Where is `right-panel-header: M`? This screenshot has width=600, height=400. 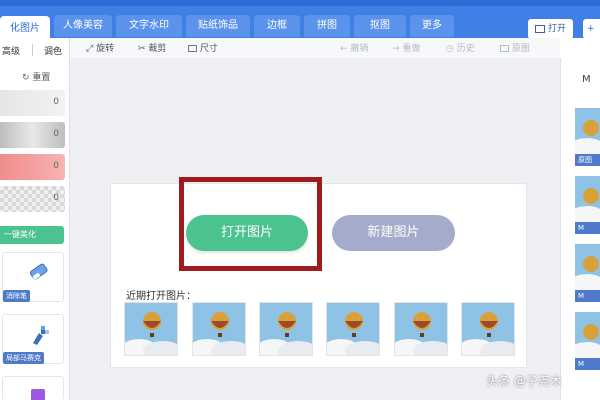 right-panel-header: M is located at coordinates (586, 79).